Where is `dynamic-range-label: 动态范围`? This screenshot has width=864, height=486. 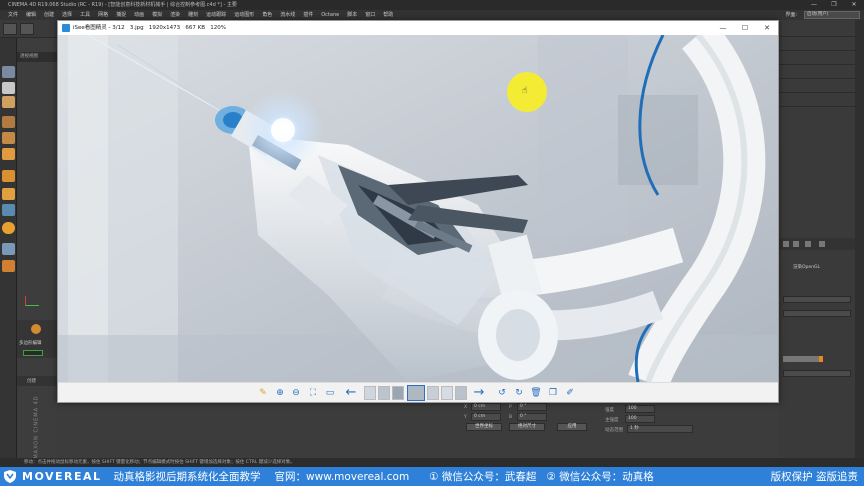
dynamic-range-label: 动态范围 is located at coordinates (614, 430).